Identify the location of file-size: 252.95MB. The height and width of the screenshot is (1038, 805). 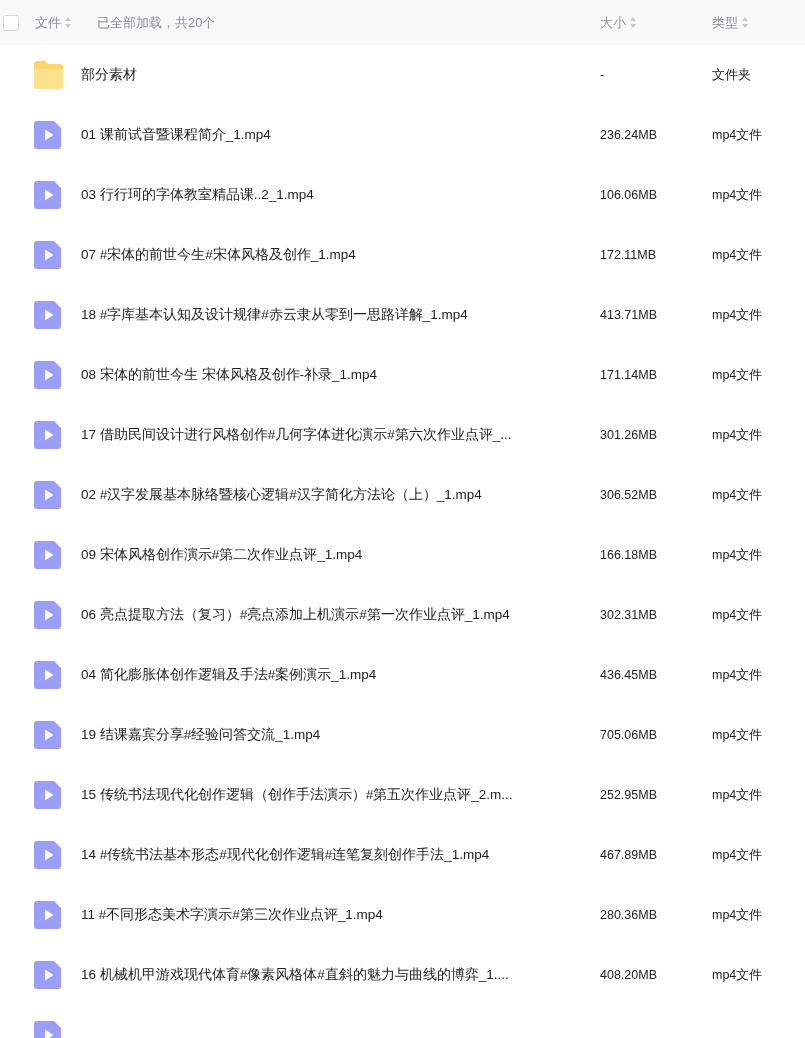
(629, 795).